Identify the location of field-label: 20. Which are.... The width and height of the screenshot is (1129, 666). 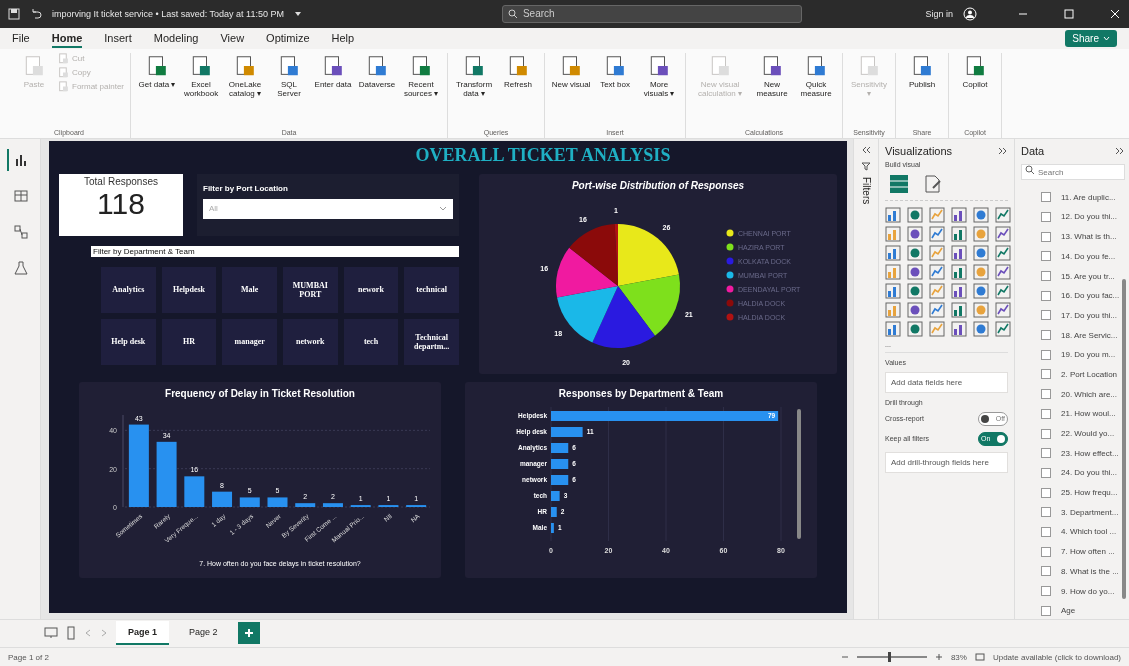
(1089, 394).